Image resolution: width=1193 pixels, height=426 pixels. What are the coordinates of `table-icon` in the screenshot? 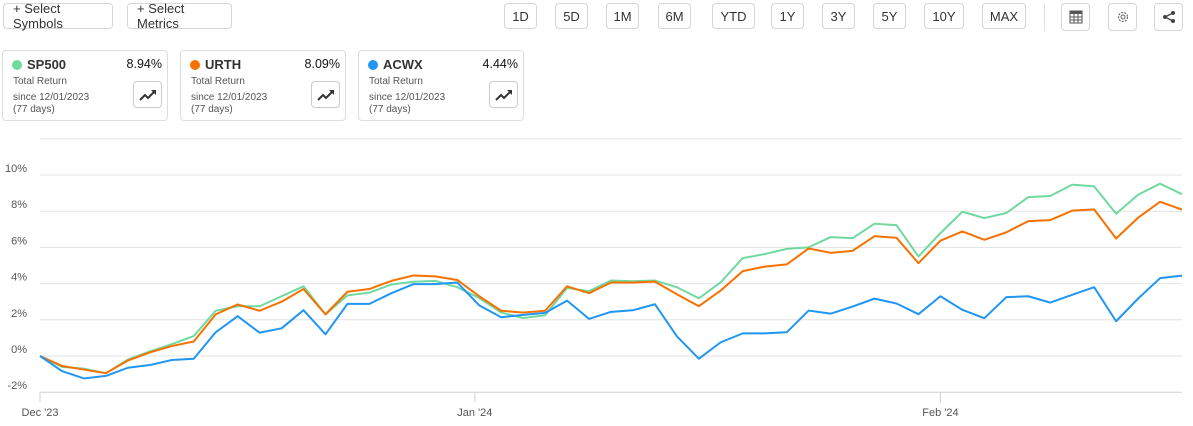 It's located at (1075, 17).